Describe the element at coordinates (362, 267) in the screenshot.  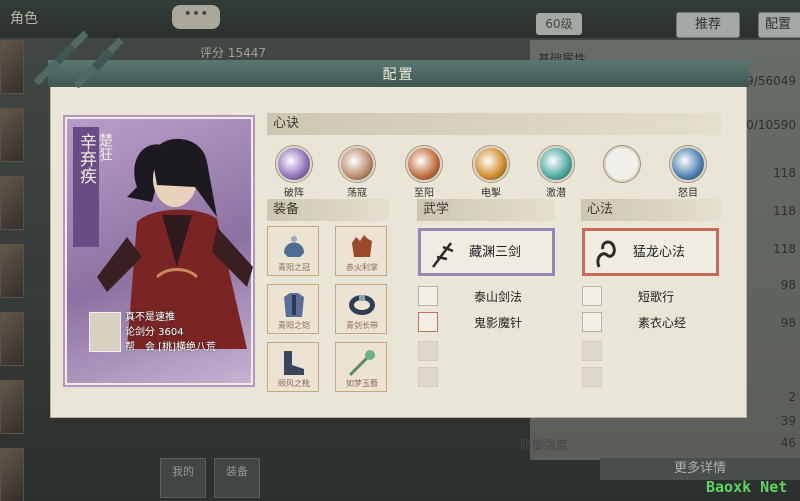
I see `equip-name: 赤火利掌` at that location.